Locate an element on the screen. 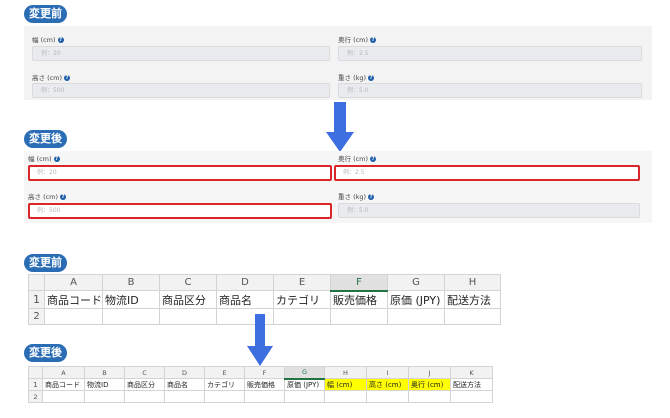 This screenshot has height=418, width=670. column-header: J is located at coordinates (429, 372).